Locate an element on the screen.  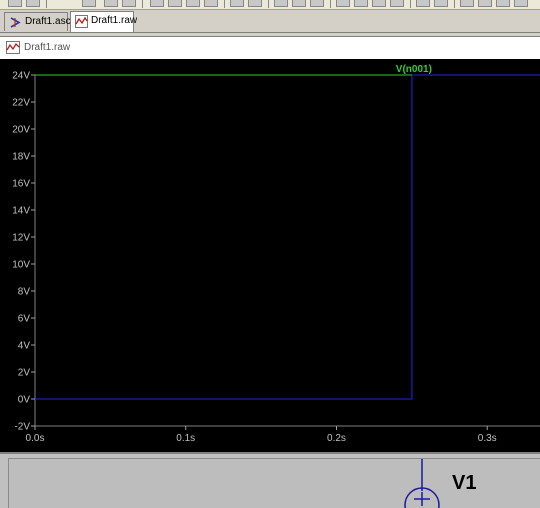
main-toolbar is located at coordinates (270, 5).